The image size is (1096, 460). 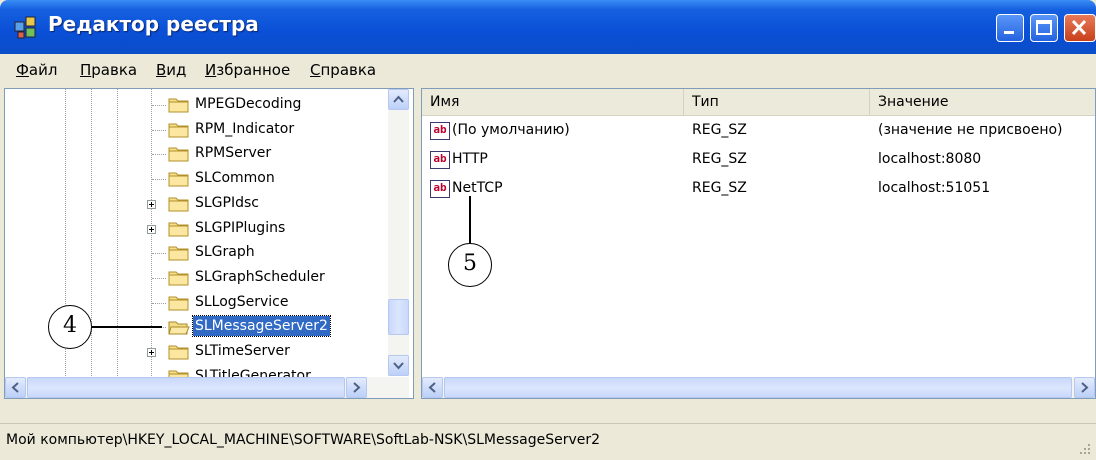 I want to click on tree-item: SLGraph, so click(x=195, y=253).